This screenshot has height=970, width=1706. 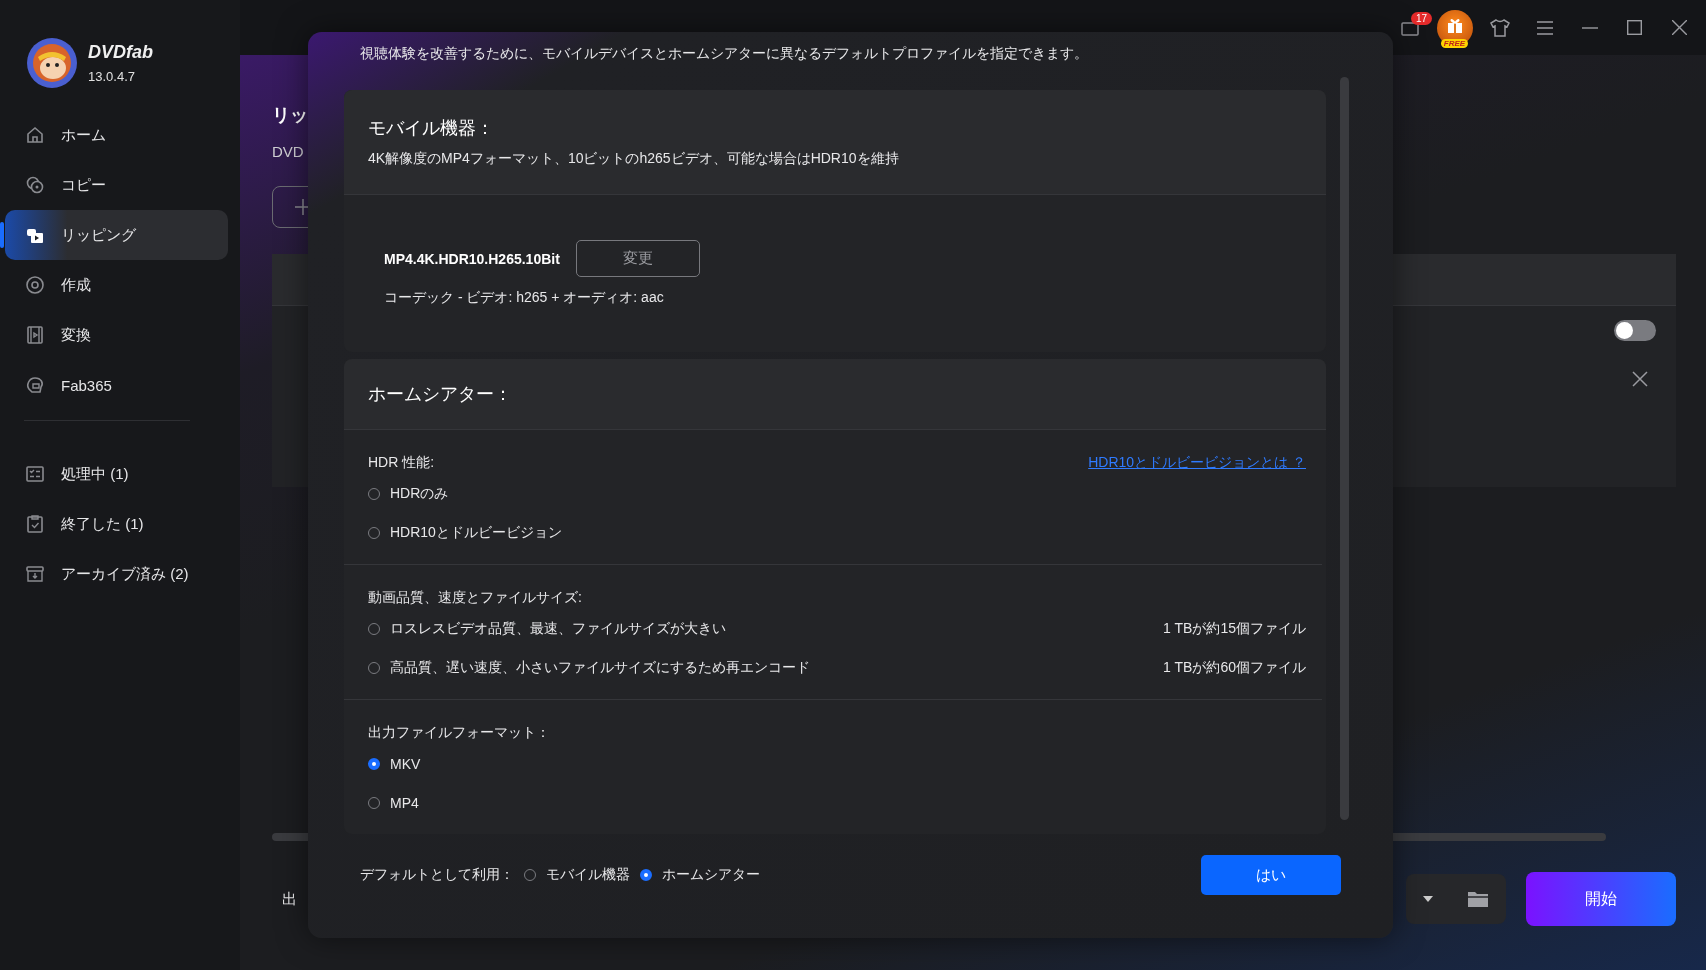 I want to click on free-label: FREE, so click(x=1454, y=43).